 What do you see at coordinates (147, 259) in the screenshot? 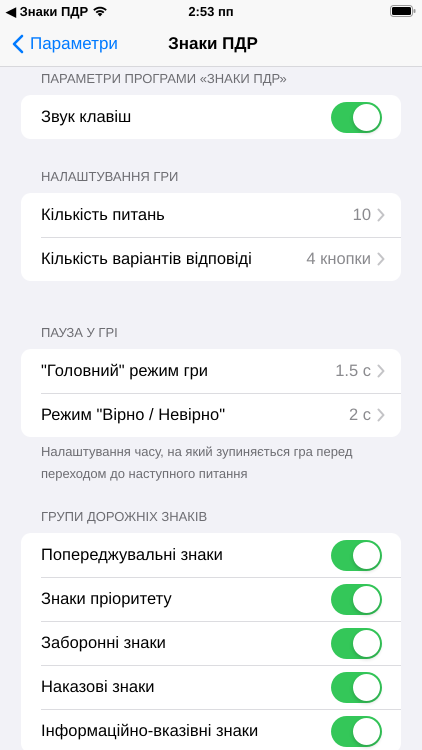
I see `setting-label: Кількість варіантів відповіді` at bounding box center [147, 259].